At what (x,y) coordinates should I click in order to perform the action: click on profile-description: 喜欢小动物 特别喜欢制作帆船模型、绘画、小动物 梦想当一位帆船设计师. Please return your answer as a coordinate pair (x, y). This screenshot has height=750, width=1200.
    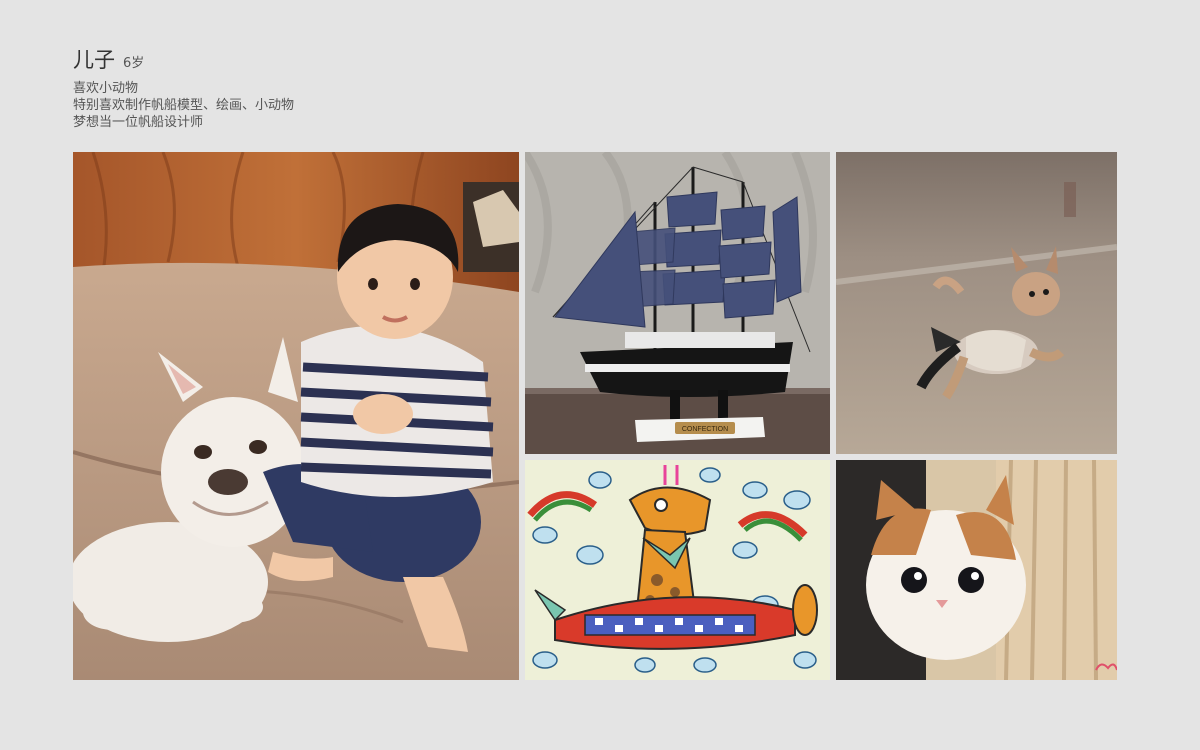
    Looking at the image, I should click on (183, 105).